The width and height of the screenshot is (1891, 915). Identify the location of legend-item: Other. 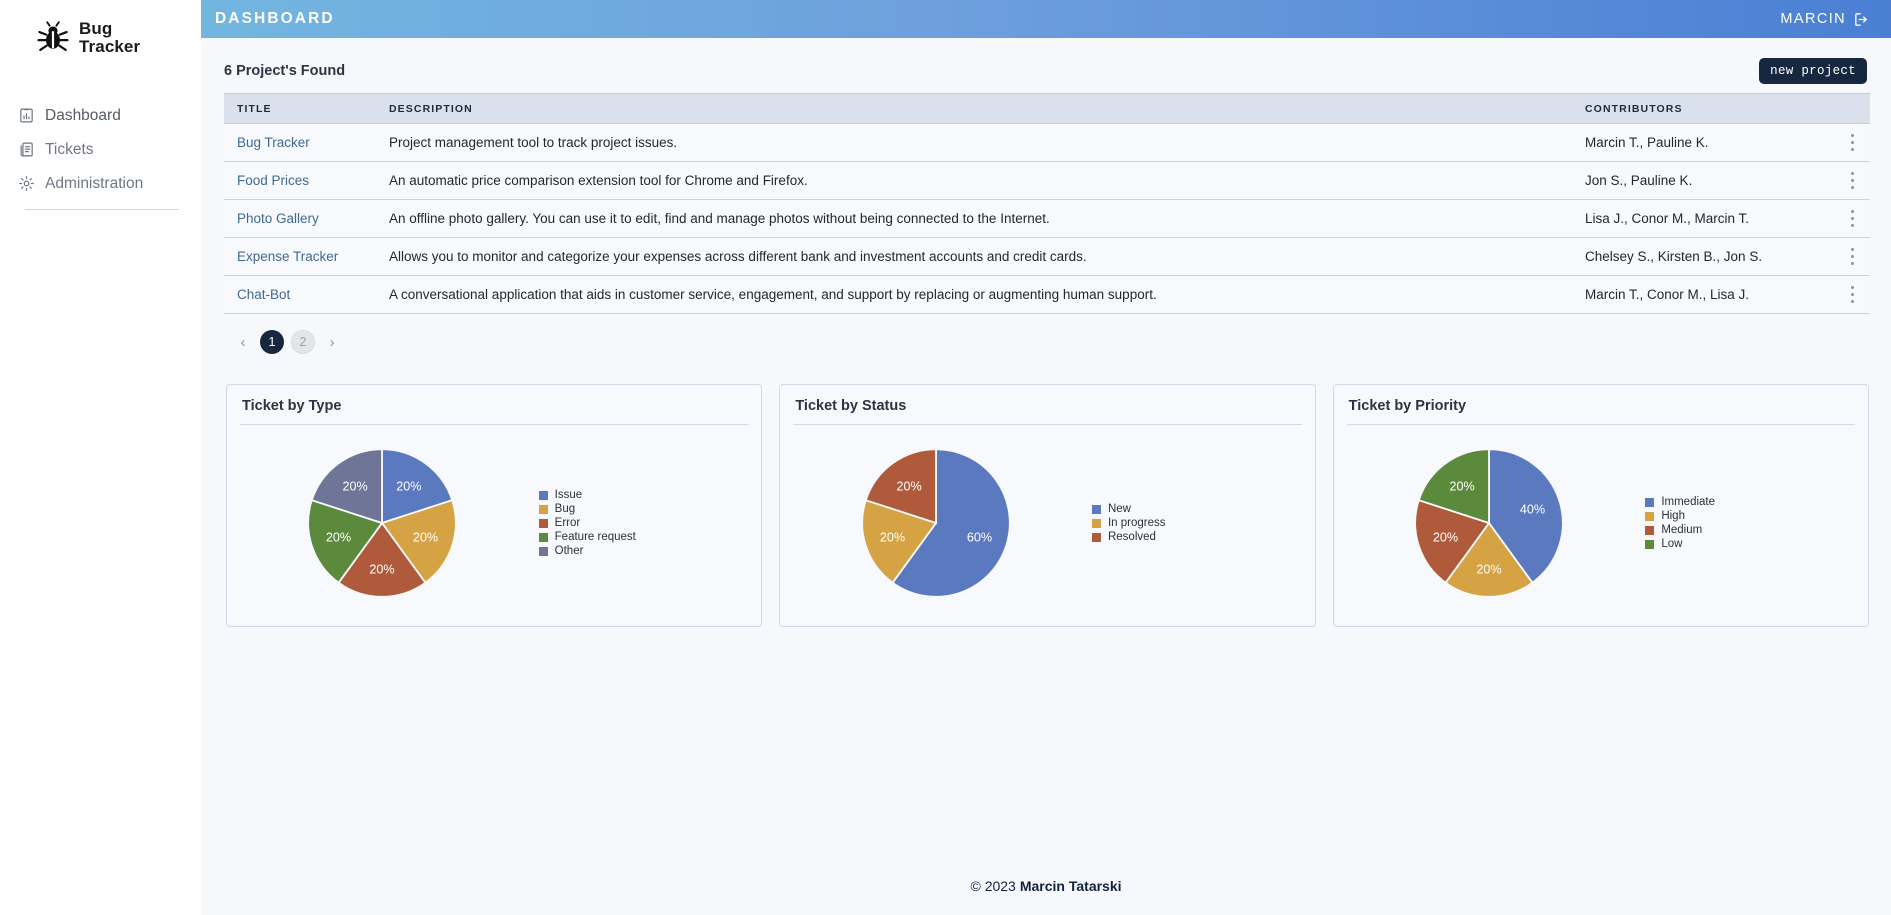
(643, 551).